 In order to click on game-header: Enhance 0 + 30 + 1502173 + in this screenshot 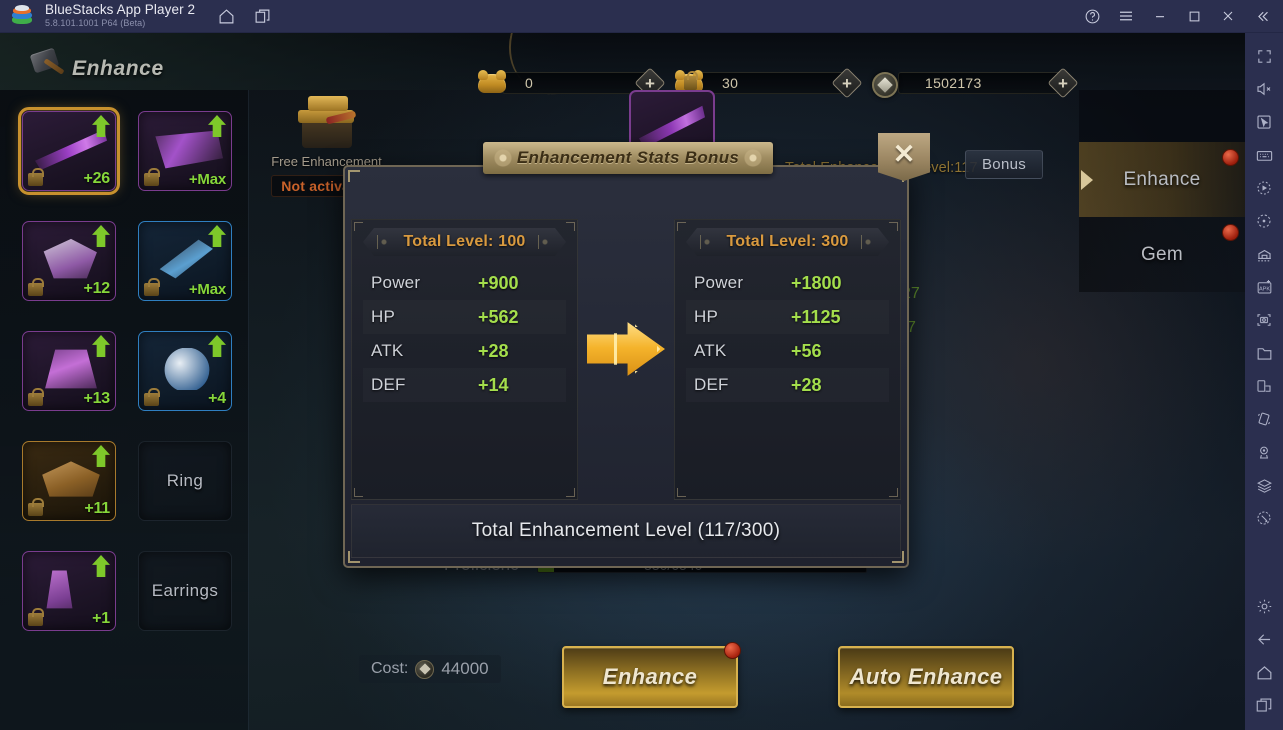, I will do `click(622, 66)`.